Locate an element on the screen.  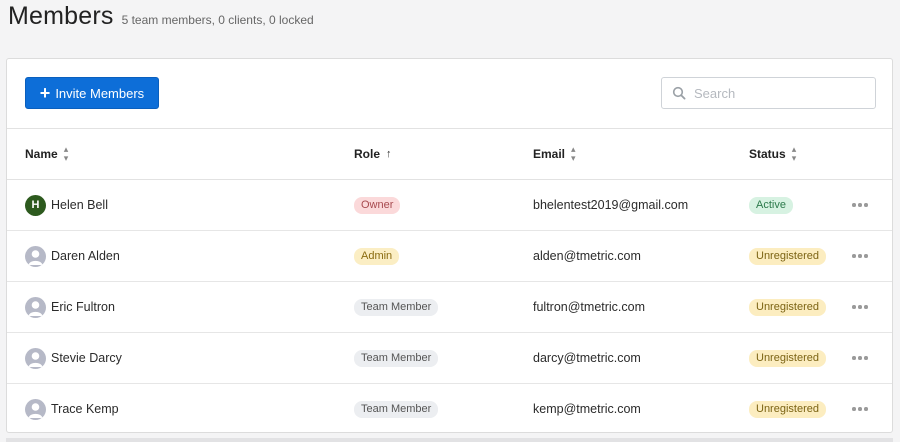
invite-members-button: + Invite Members is located at coordinates (92, 93).